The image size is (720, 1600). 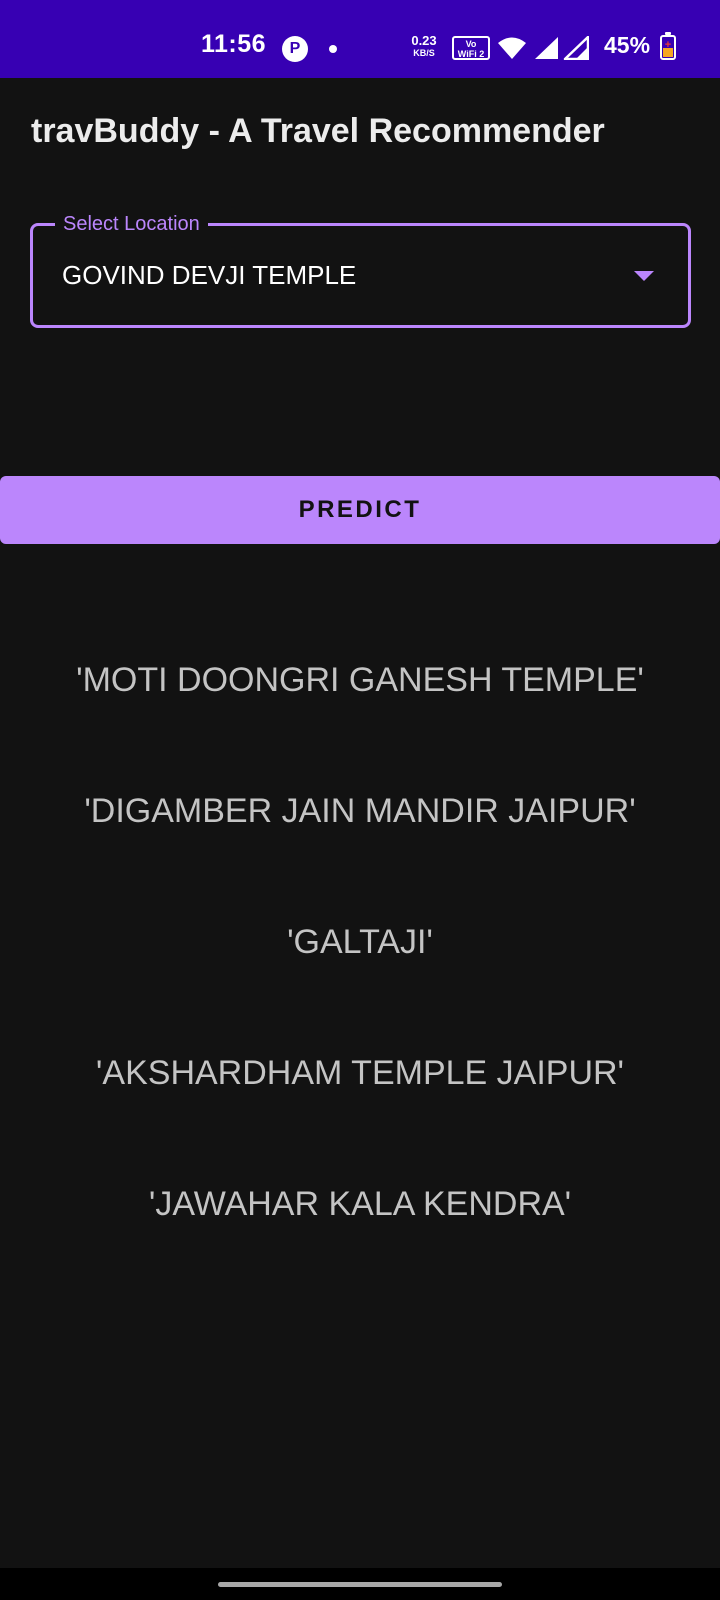 I want to click on recommendation-item: 'MOTI DOONGRI GANESH TEMPLE', so click(x=360, y=680).